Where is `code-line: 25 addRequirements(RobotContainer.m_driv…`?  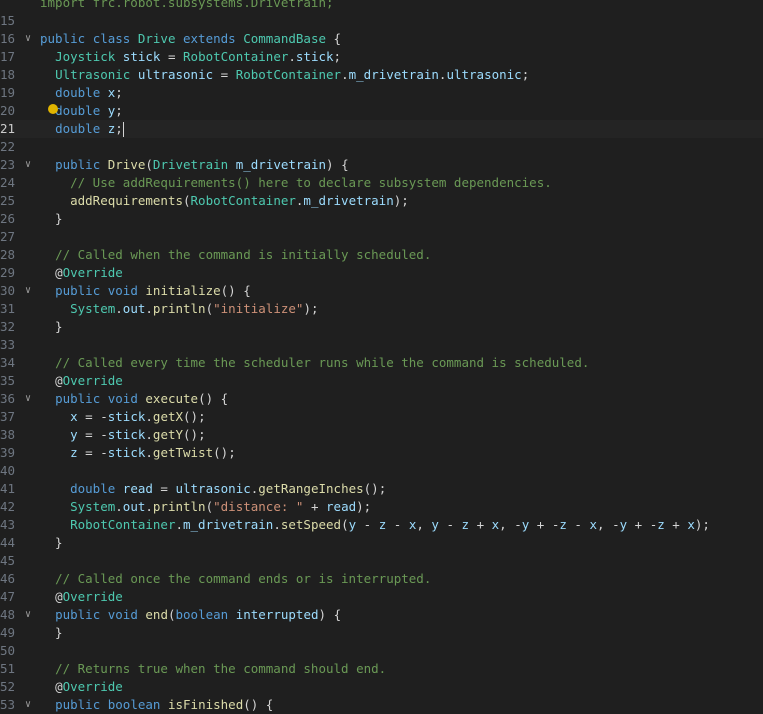
code-line: 25 addRequirements(RobotContainer.m_driv… is located at coordinates (381, 201).